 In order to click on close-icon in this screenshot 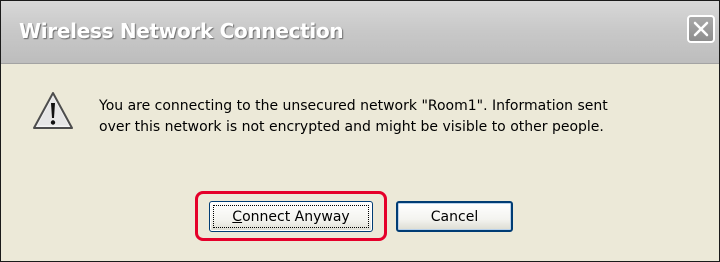, I will do `click(701, 29)`.